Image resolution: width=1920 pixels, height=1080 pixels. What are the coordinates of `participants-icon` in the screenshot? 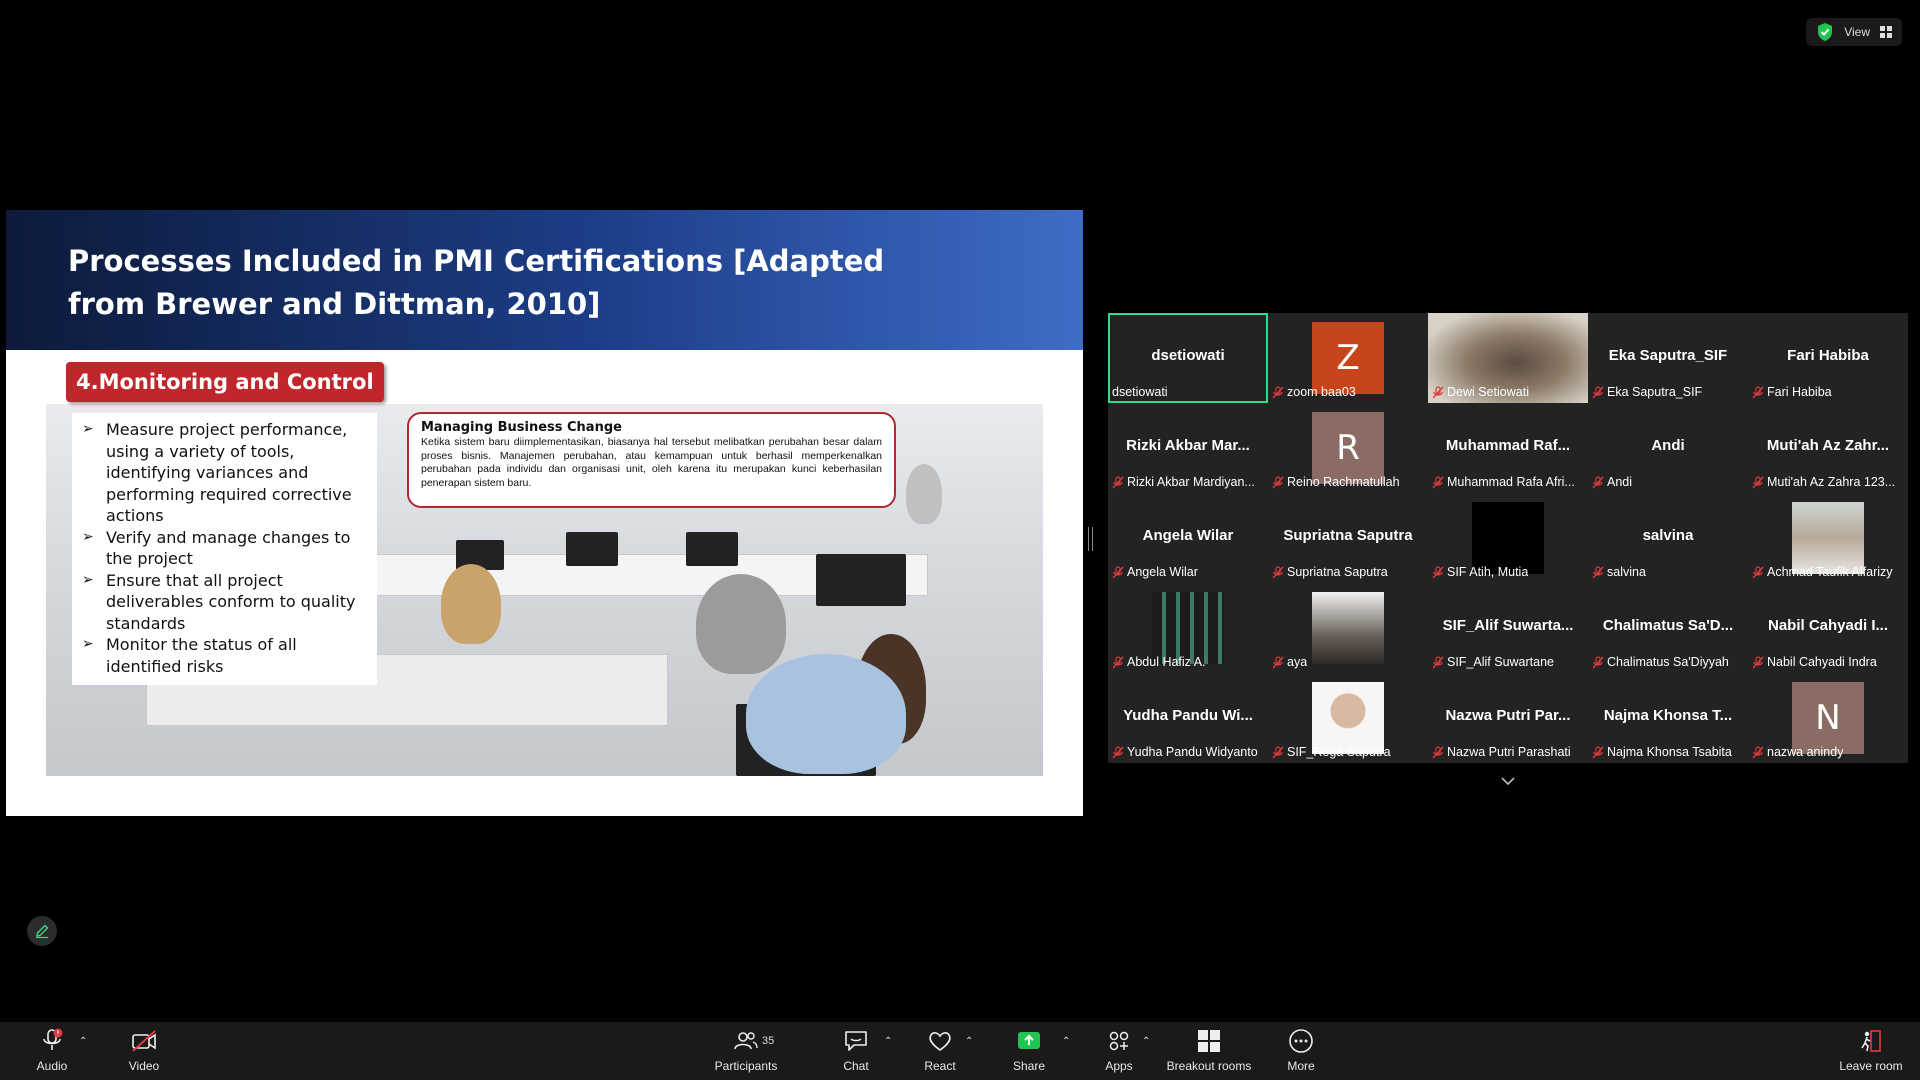 It's located at (746, 1041).